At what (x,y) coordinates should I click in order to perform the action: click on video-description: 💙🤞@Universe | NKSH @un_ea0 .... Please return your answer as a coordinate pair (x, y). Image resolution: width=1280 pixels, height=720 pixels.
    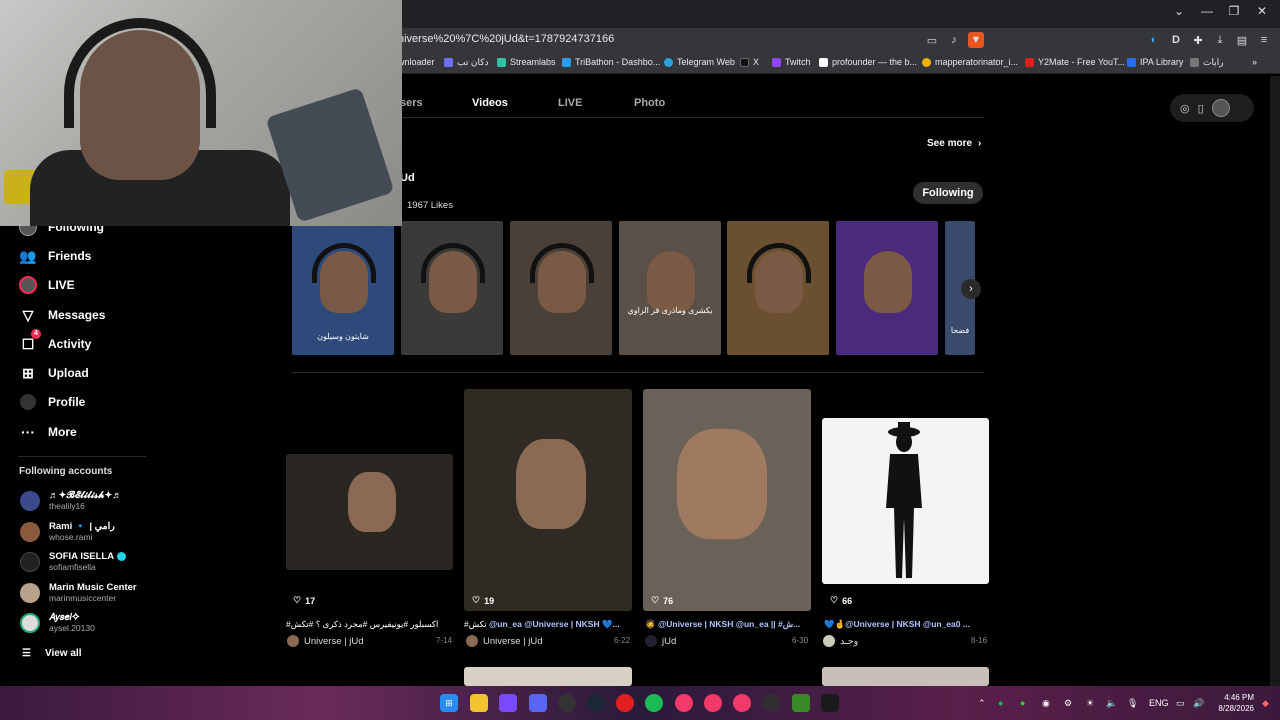
    Looking at the image, I should click on (908, 624).